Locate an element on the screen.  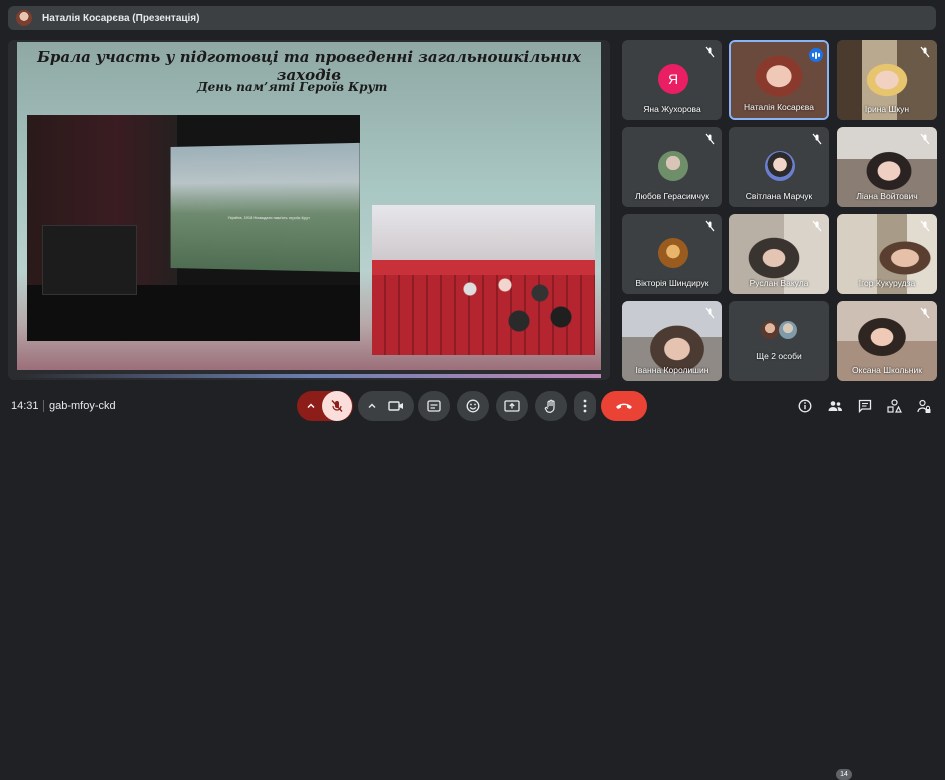
end-call-icon is located at coordinates (624, 406).